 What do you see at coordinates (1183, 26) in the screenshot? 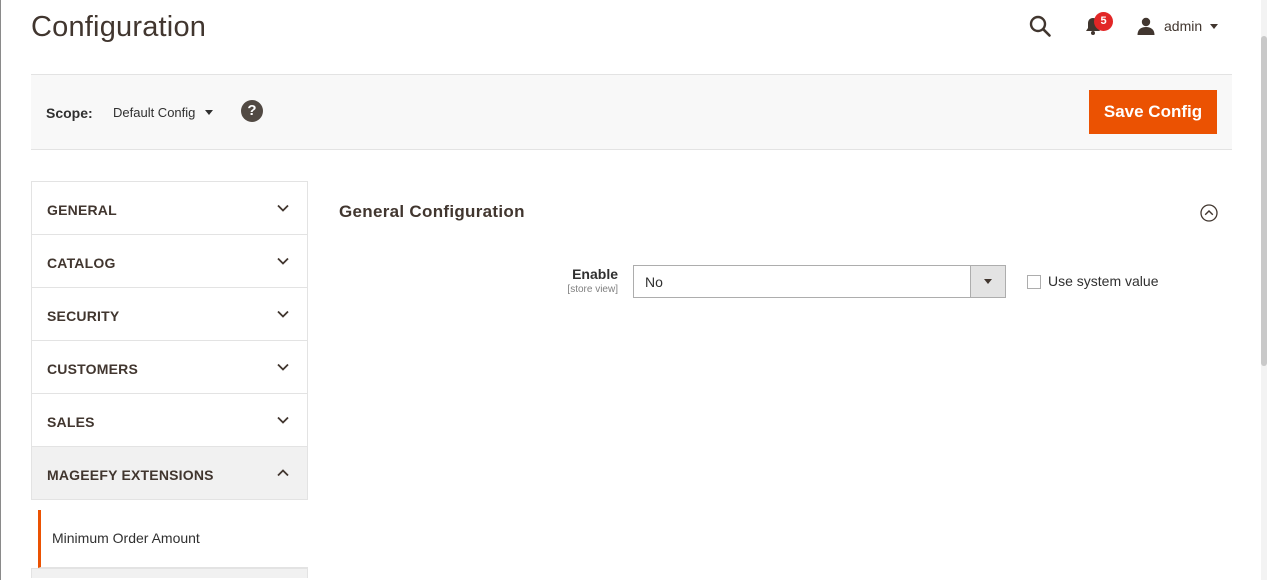
I see `user-name: admin` at bounding box center [1183, 26].